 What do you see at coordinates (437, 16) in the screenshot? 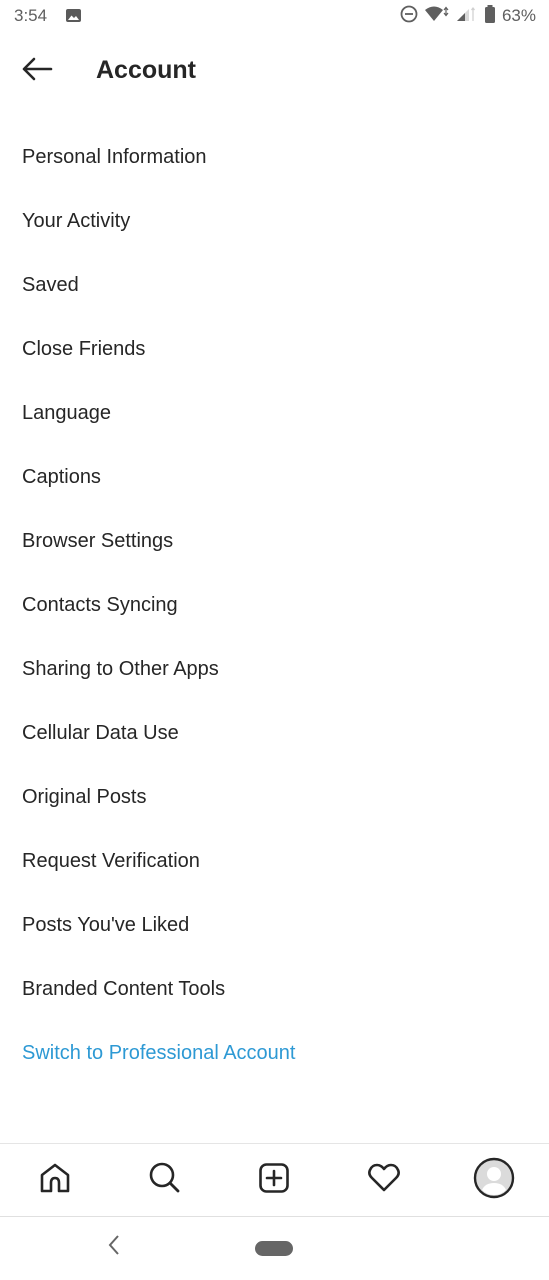
I see `wifi-icon` at bounding box center [437, 16].